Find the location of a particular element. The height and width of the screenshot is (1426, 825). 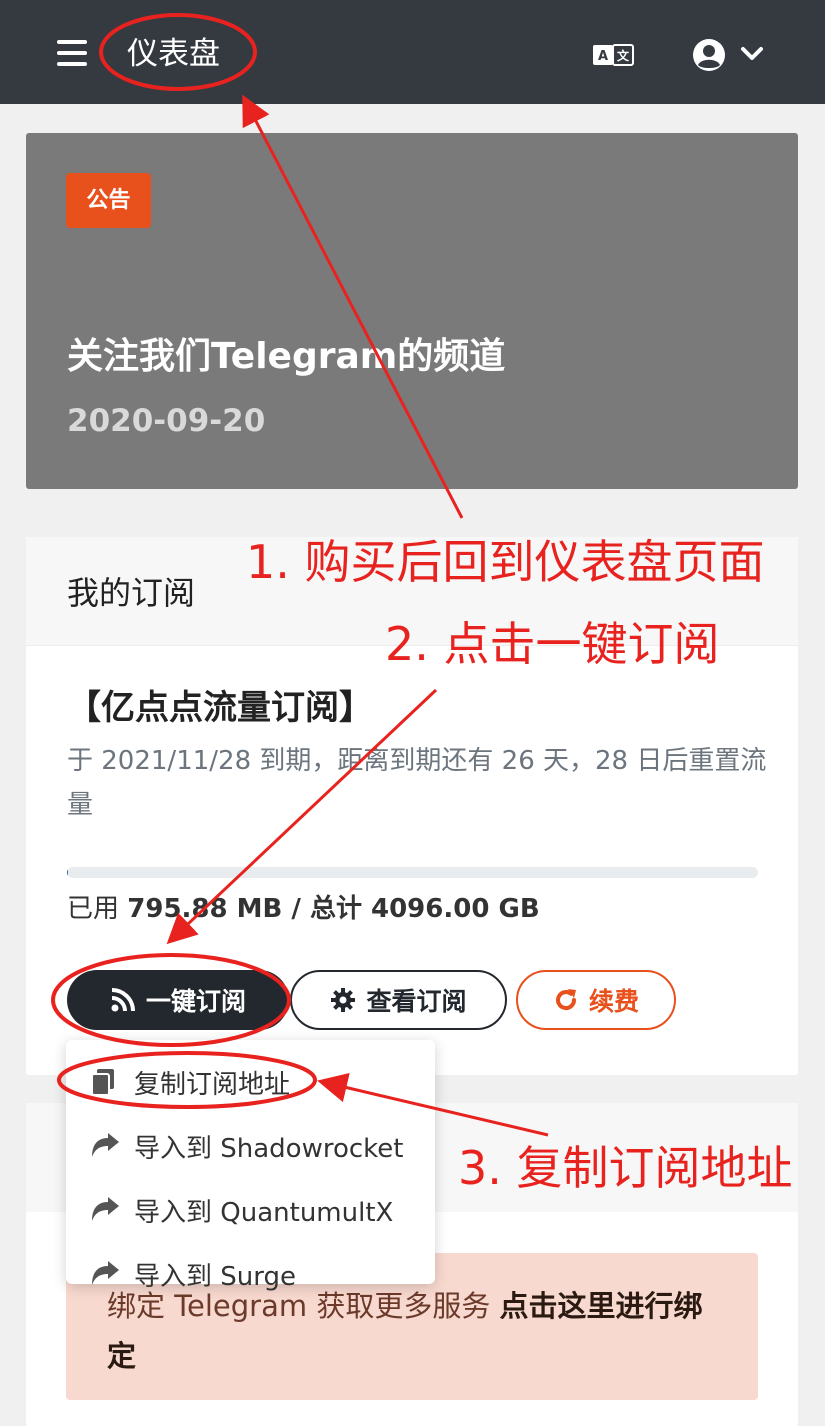

gear-icon is located at coordinates (343, 1000).